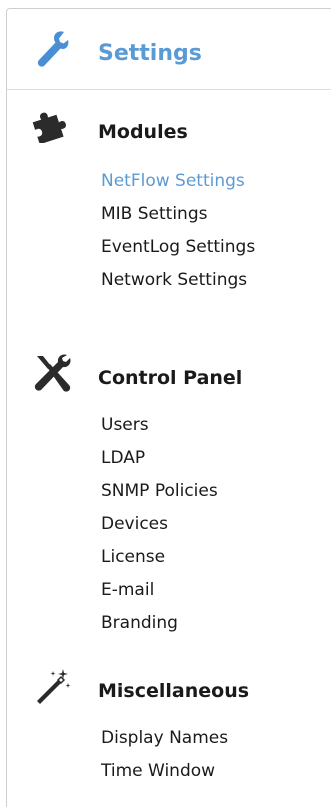 The image size is (331, 807). Describe the element at coordinates (154, 214) in the screenshot. I see `menu-item-mib-settings: MIB Settings` at that location.